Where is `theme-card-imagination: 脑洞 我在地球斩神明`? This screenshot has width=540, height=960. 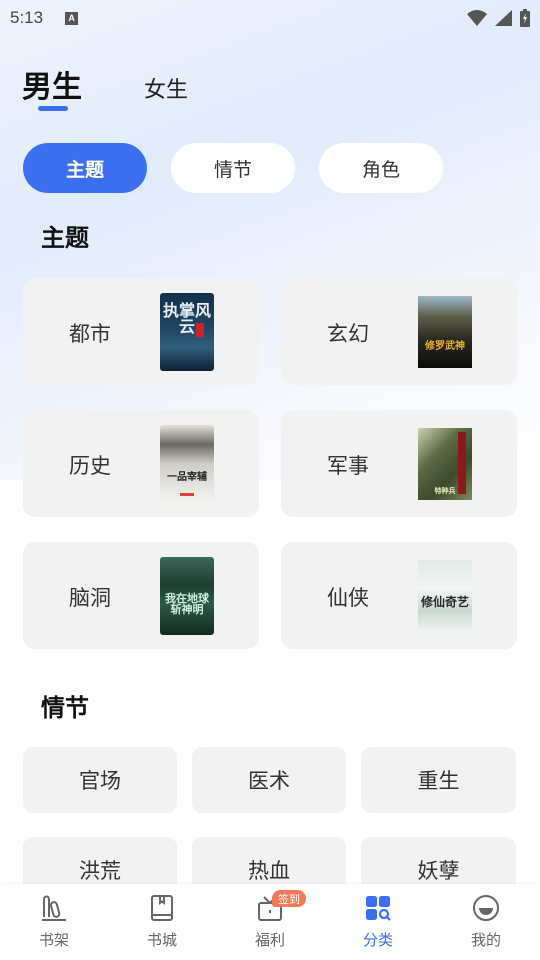 theme-card-imagination: 脑洞 我在地球斩神明 is located at coordinates (141, 595).